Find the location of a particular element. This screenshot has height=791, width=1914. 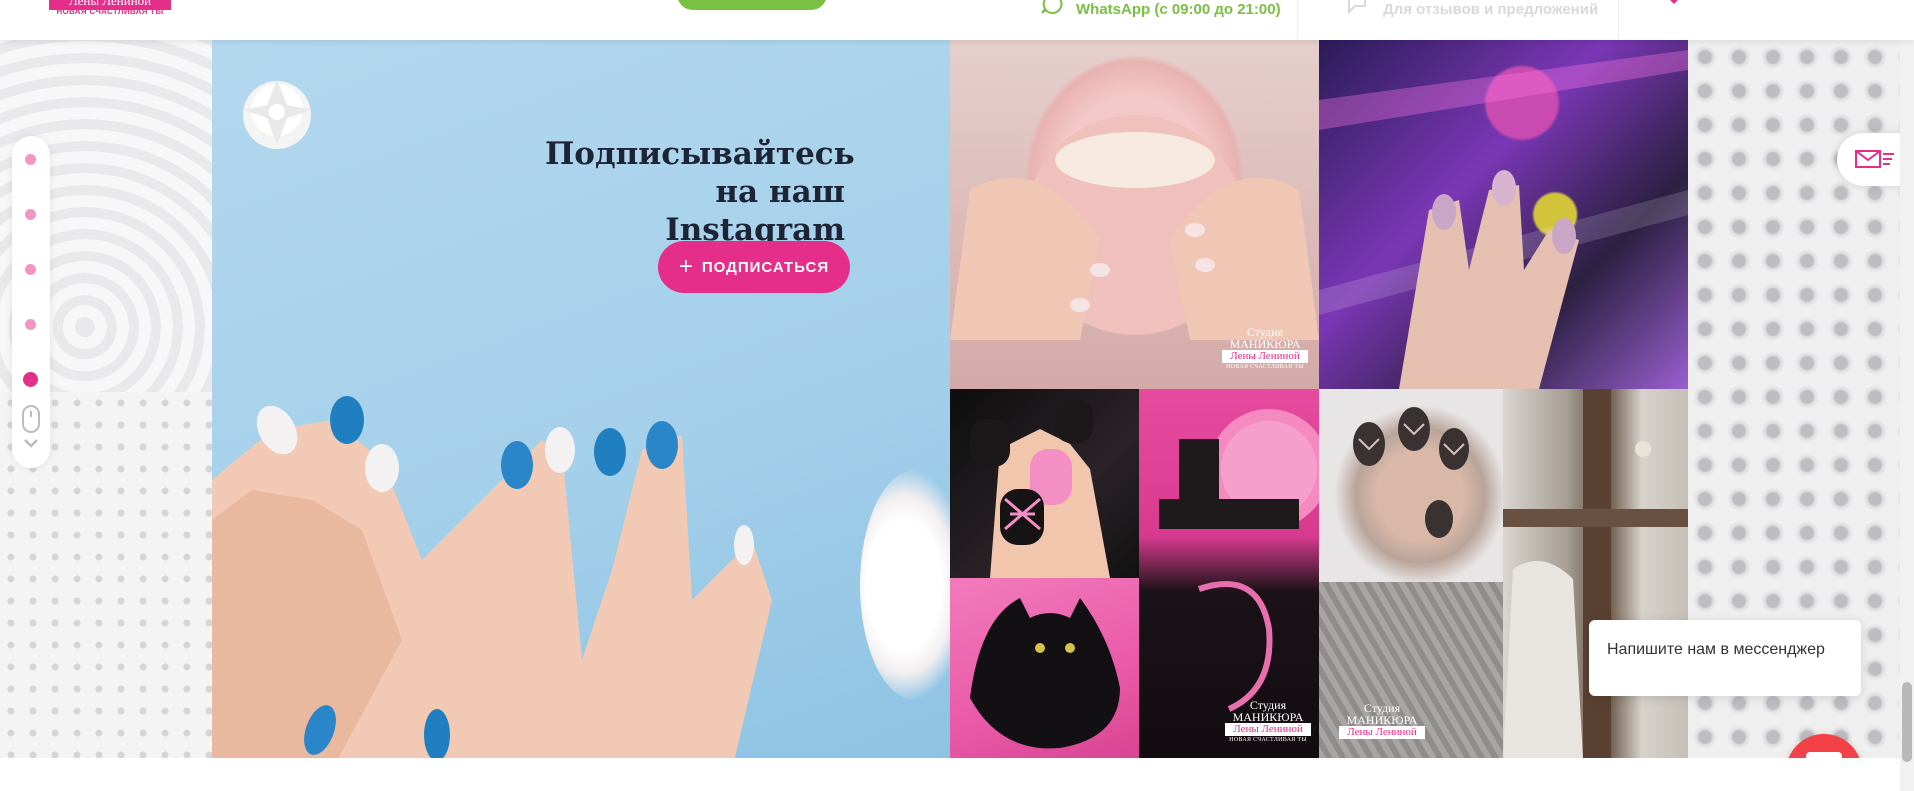

scrollbar-thumb is located at coordinates (1907, 722).